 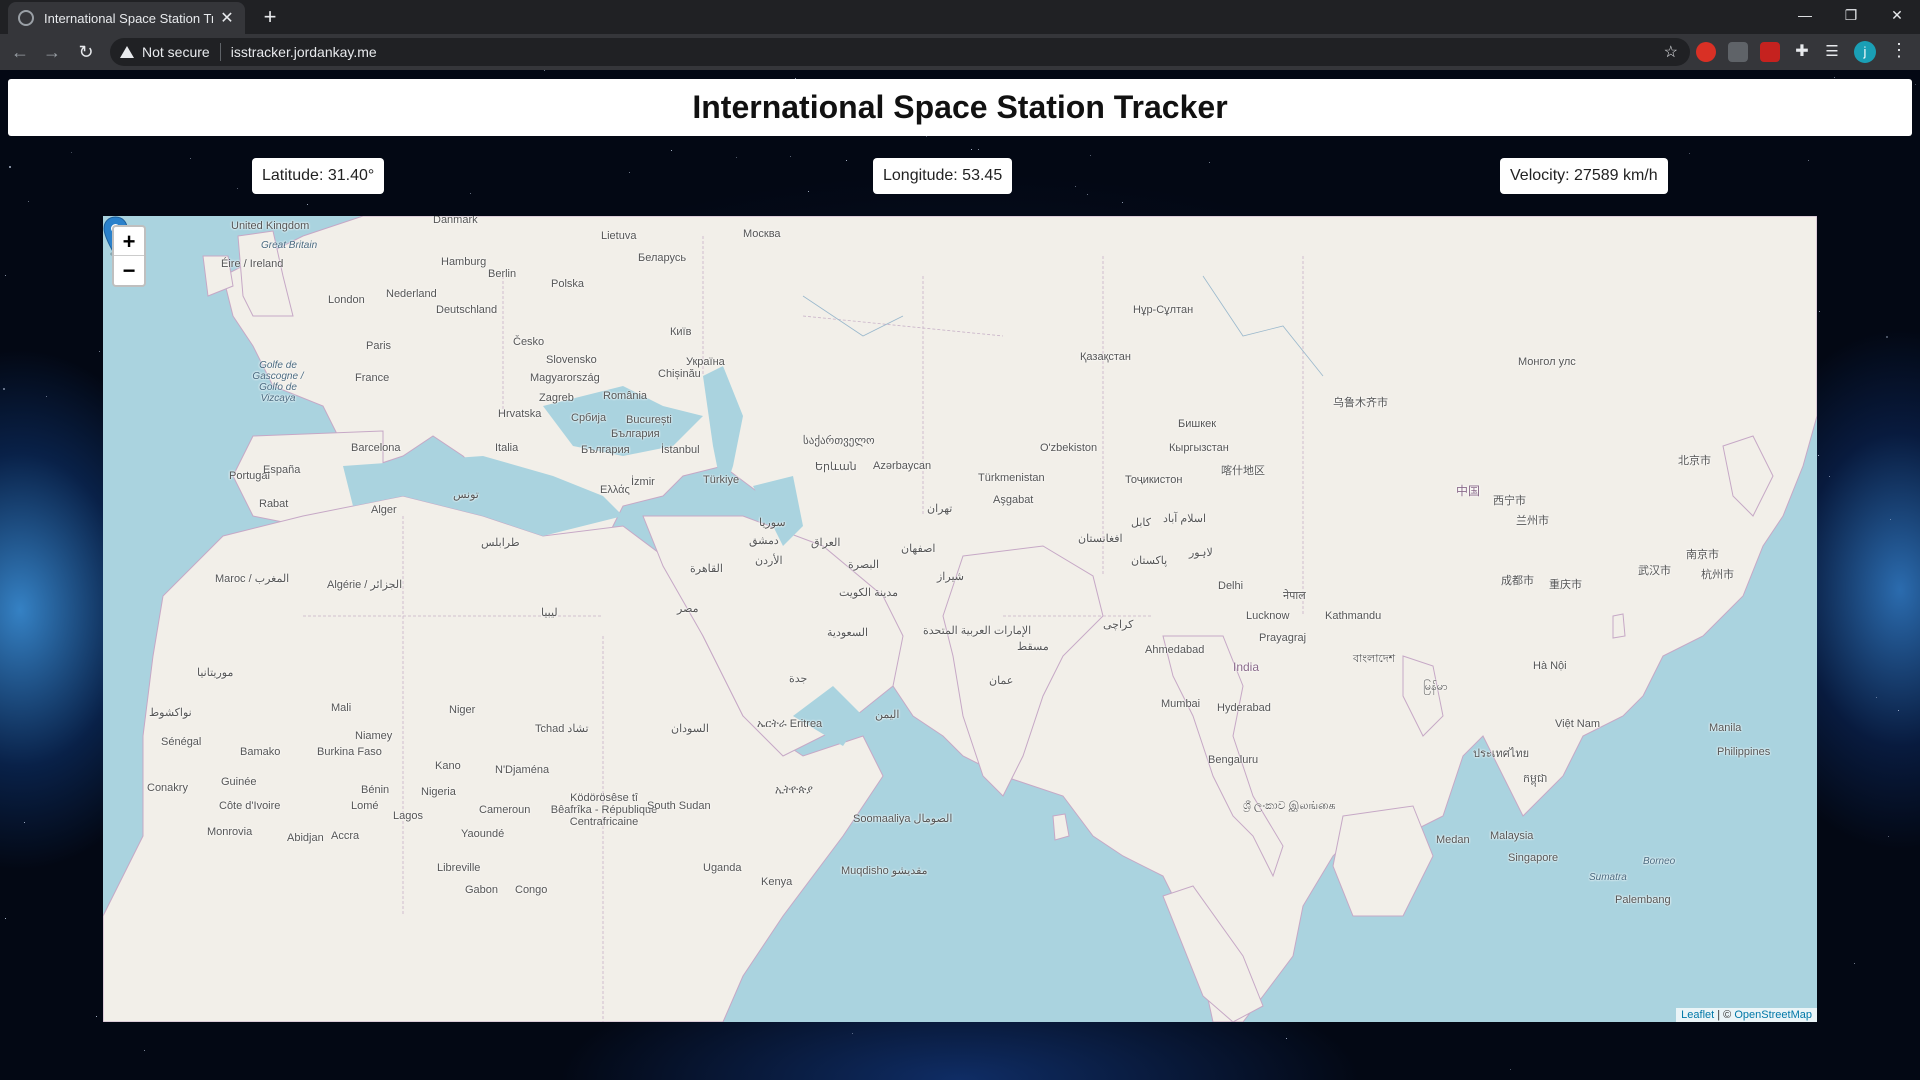 What do you see at coordinates (1374, 659) in the screenshot?
I see `map-label: বাংলাদেশ` at bounding box center [1374, 659].